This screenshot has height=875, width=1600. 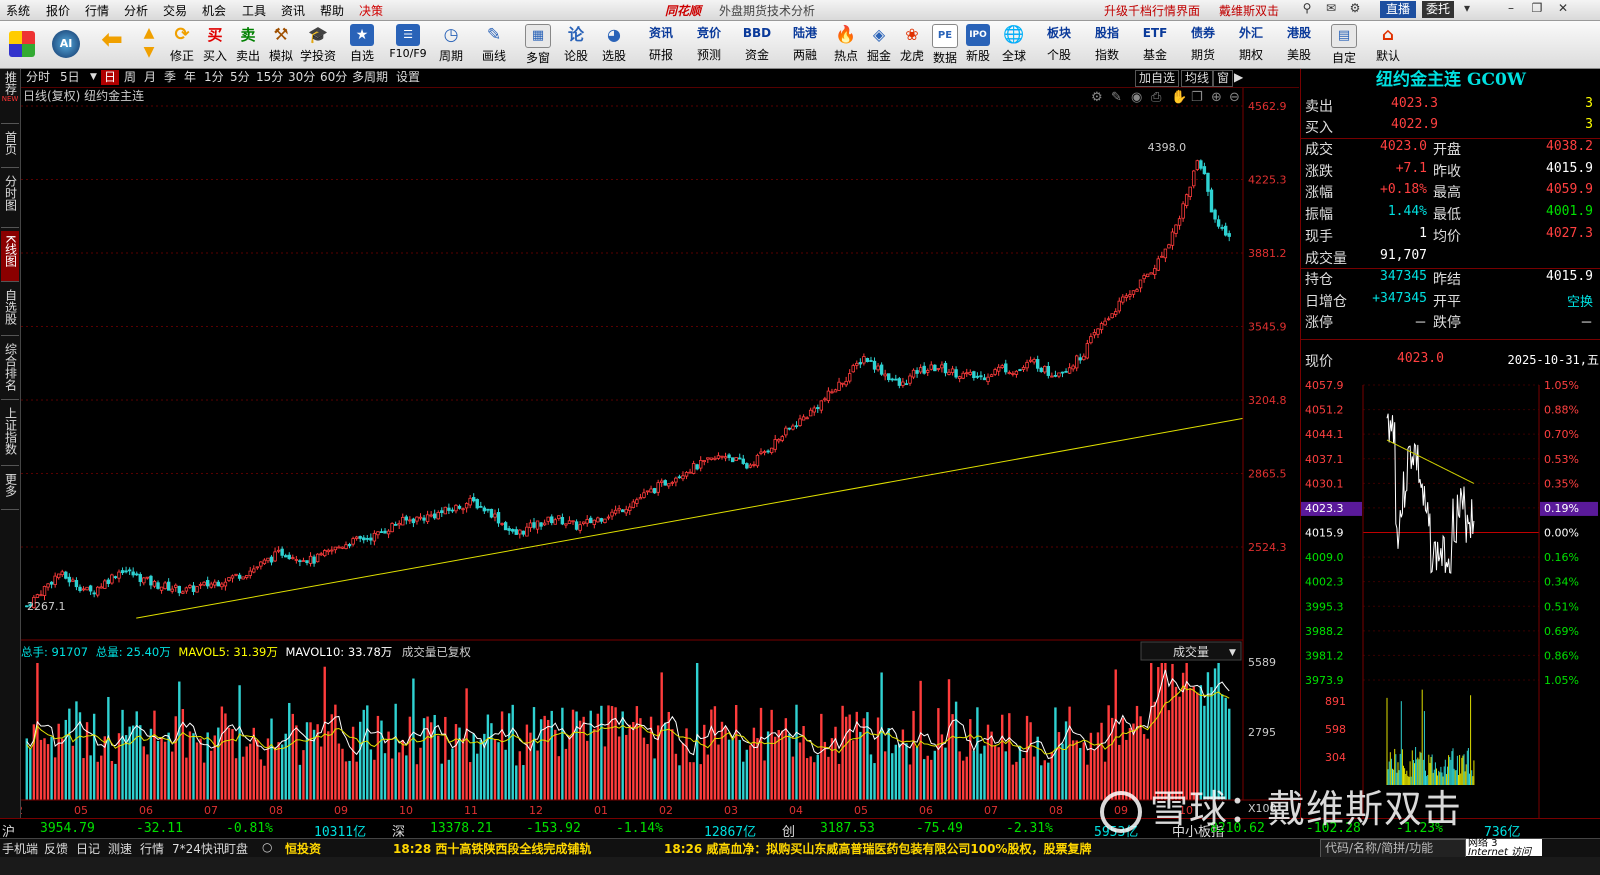 I want to click on toolbar-btn-ipo: IPO 新股, so click(x=978, y=44).